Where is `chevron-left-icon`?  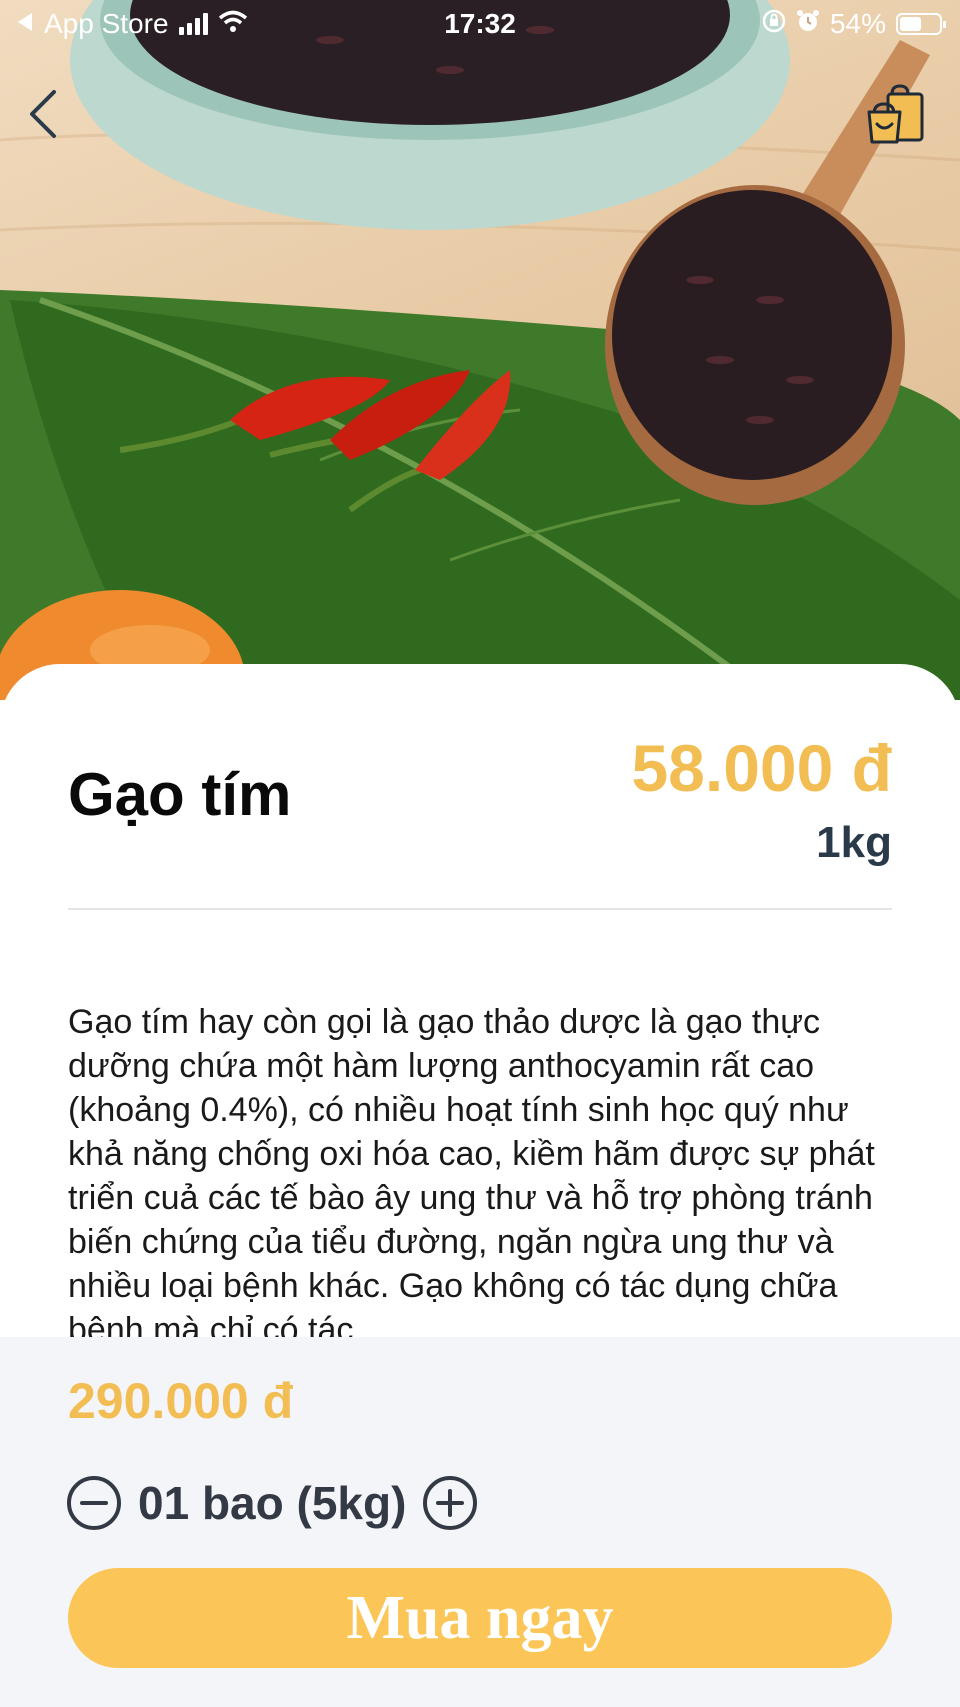 chevron-left-icon is located at coordinates (43, 114).